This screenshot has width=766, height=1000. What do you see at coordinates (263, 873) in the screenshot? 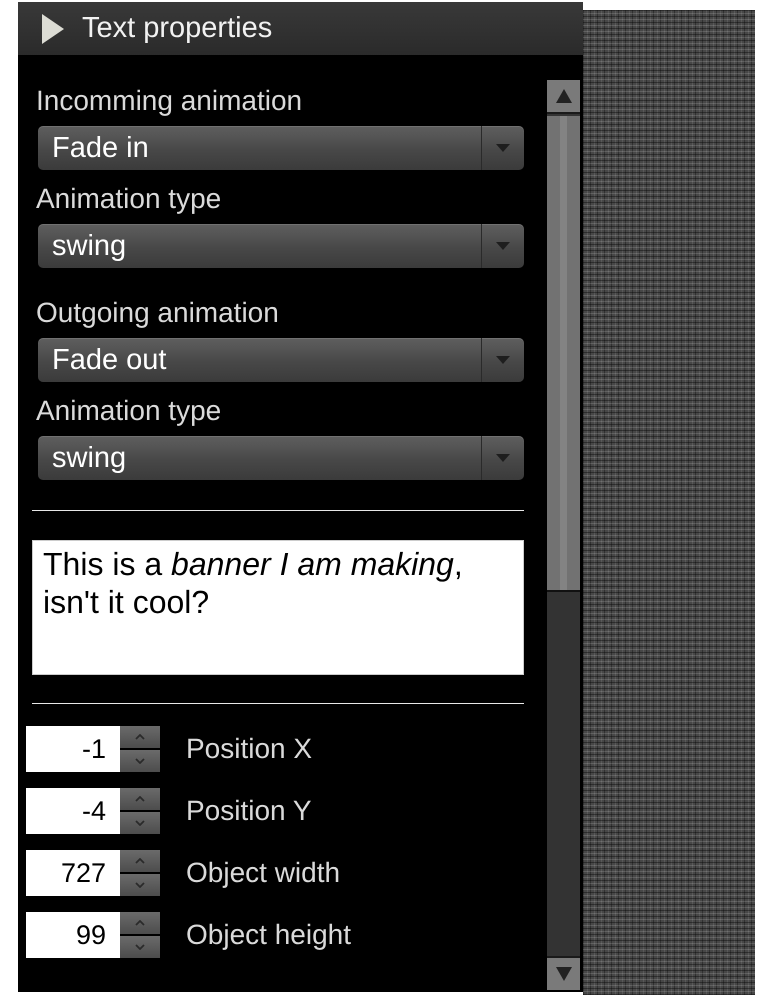
I see `field-label: Object width` at bounding box center [263, 873].